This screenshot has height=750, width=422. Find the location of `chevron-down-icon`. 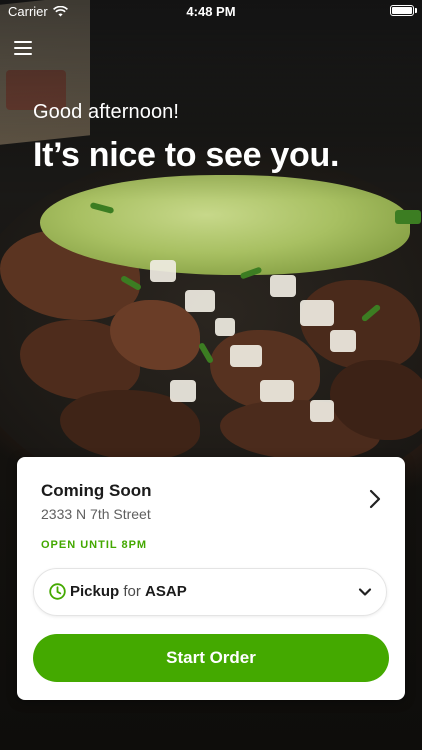

chevron-down-icon is located at coordinates (365, 592).